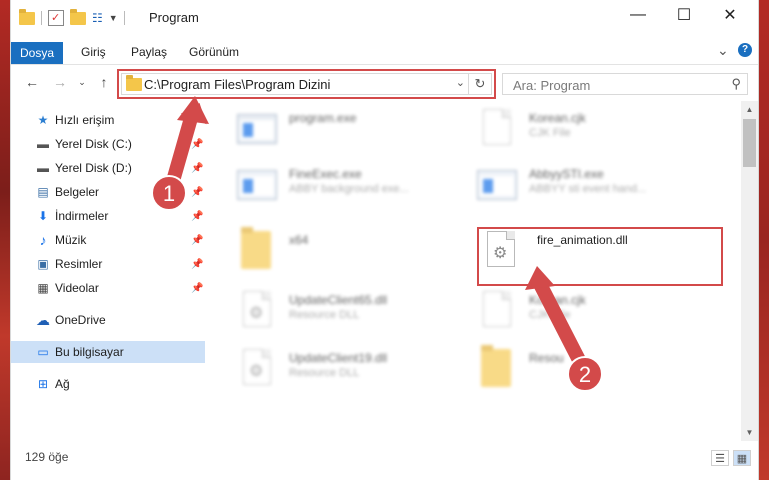 The height and width of the screenshot is (480, 769). I want to click on minimize-icon: —, so click(638, 14).